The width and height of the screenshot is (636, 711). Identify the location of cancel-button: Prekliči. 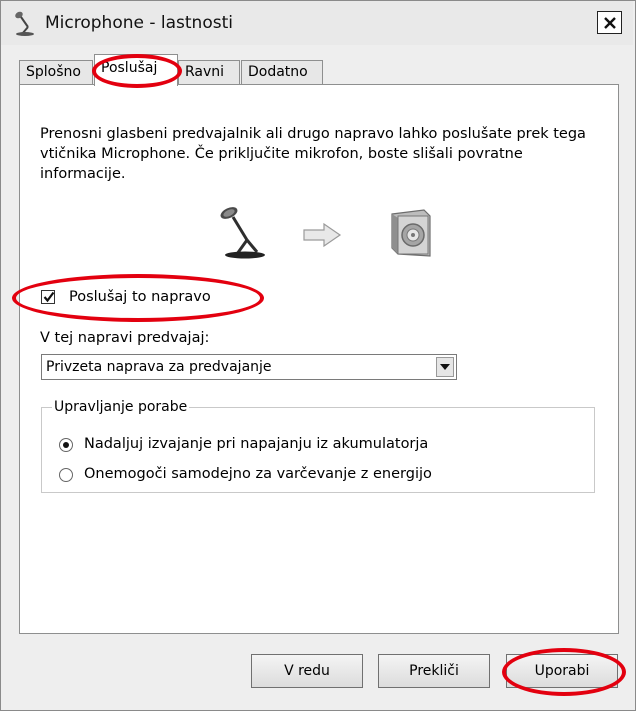
(434, 671).